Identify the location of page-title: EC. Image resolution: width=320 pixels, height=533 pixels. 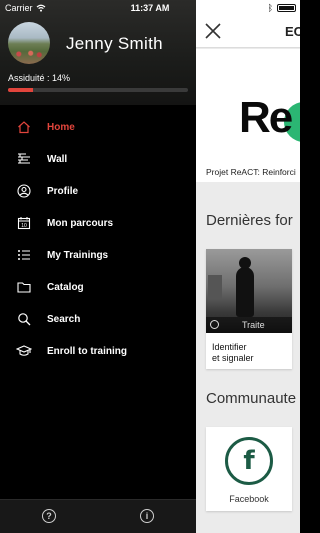
(292, 31).